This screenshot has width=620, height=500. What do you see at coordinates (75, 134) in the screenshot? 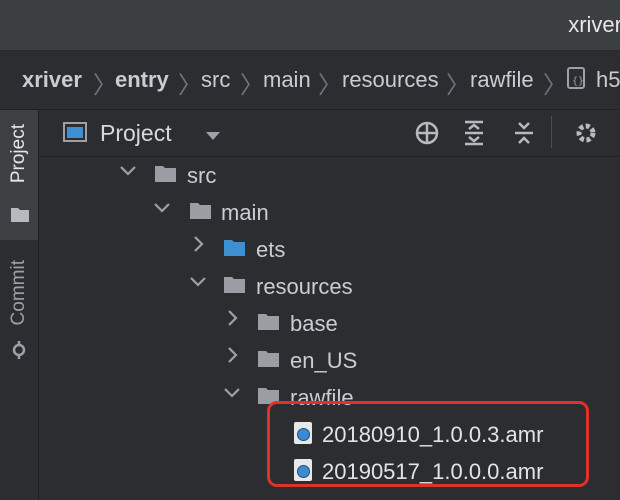
I see `project-view-icon` at bounding box center [75, 134].